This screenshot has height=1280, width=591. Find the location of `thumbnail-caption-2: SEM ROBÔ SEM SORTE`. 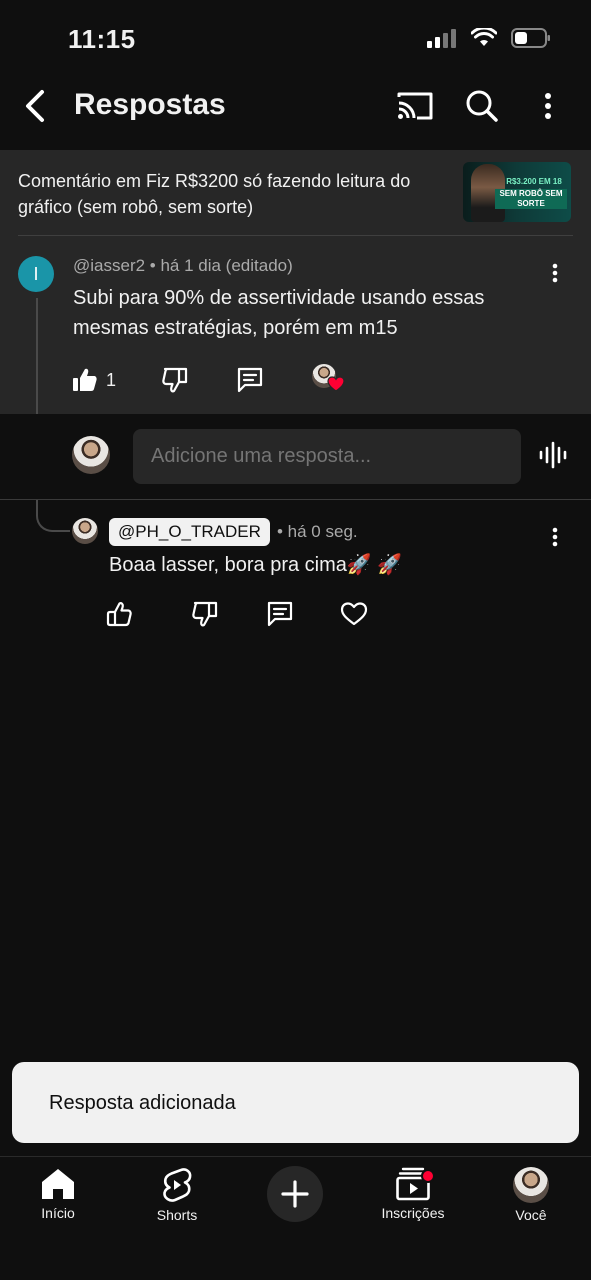

thumbnail-caption-2: SEM ROBÔ SEM SORTE is located at coordinates (531, 199).